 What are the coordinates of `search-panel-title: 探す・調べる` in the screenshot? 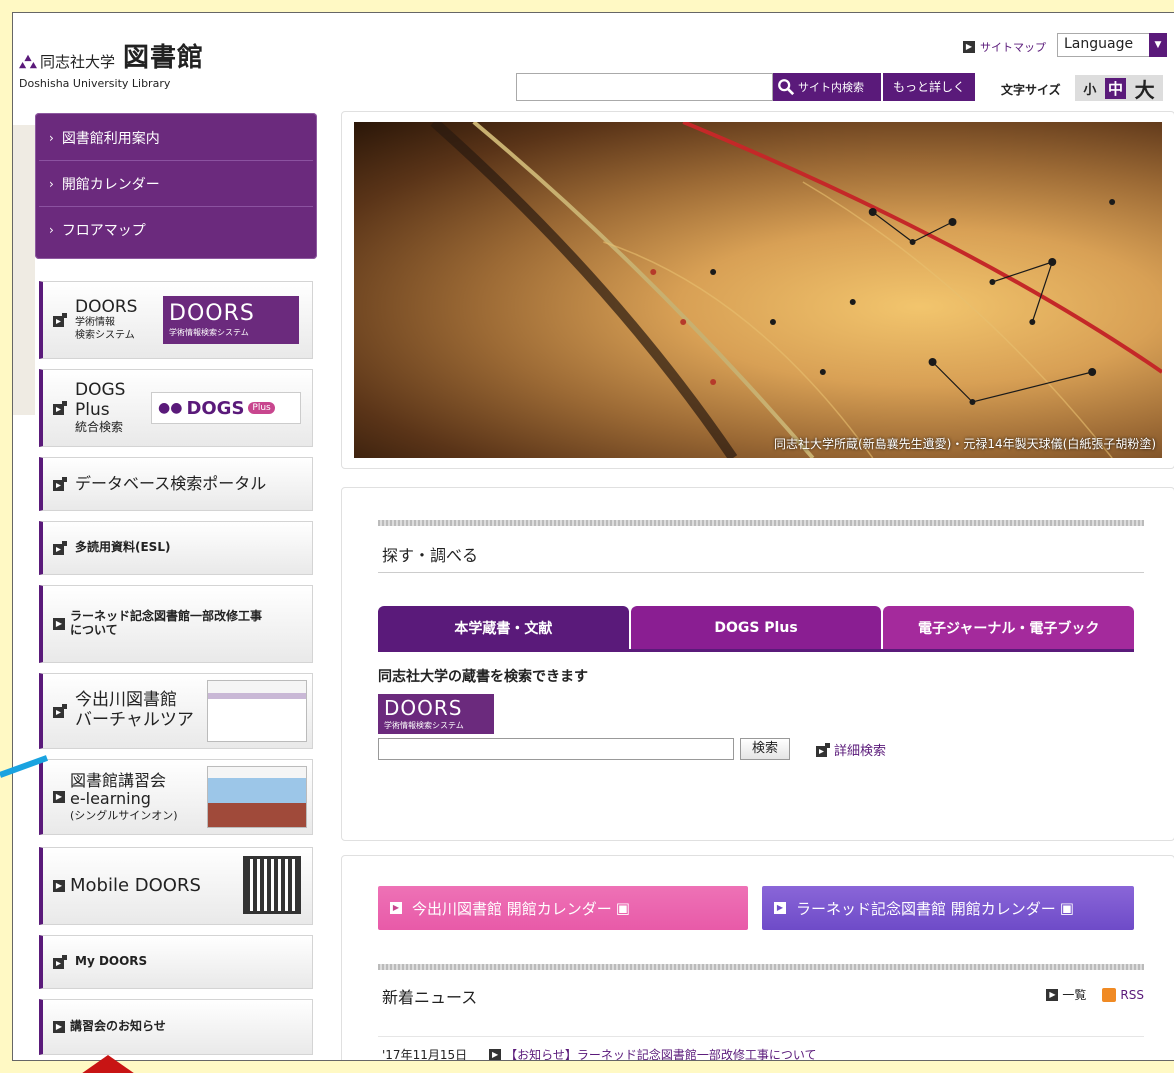 It's located at (430, 555).